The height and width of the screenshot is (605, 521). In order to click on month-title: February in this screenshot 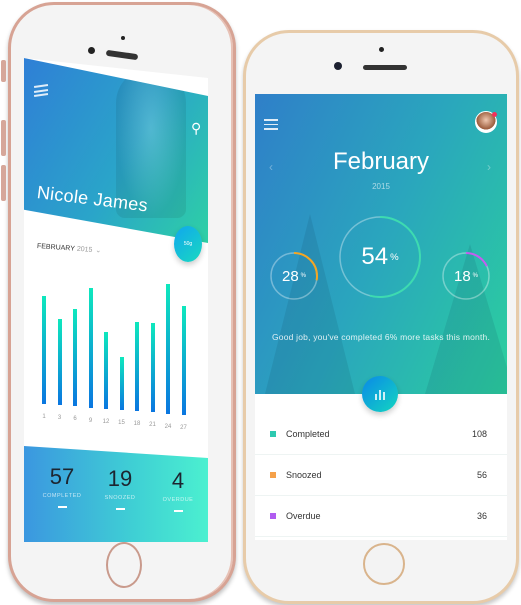, I will do `click(381, 161)`.